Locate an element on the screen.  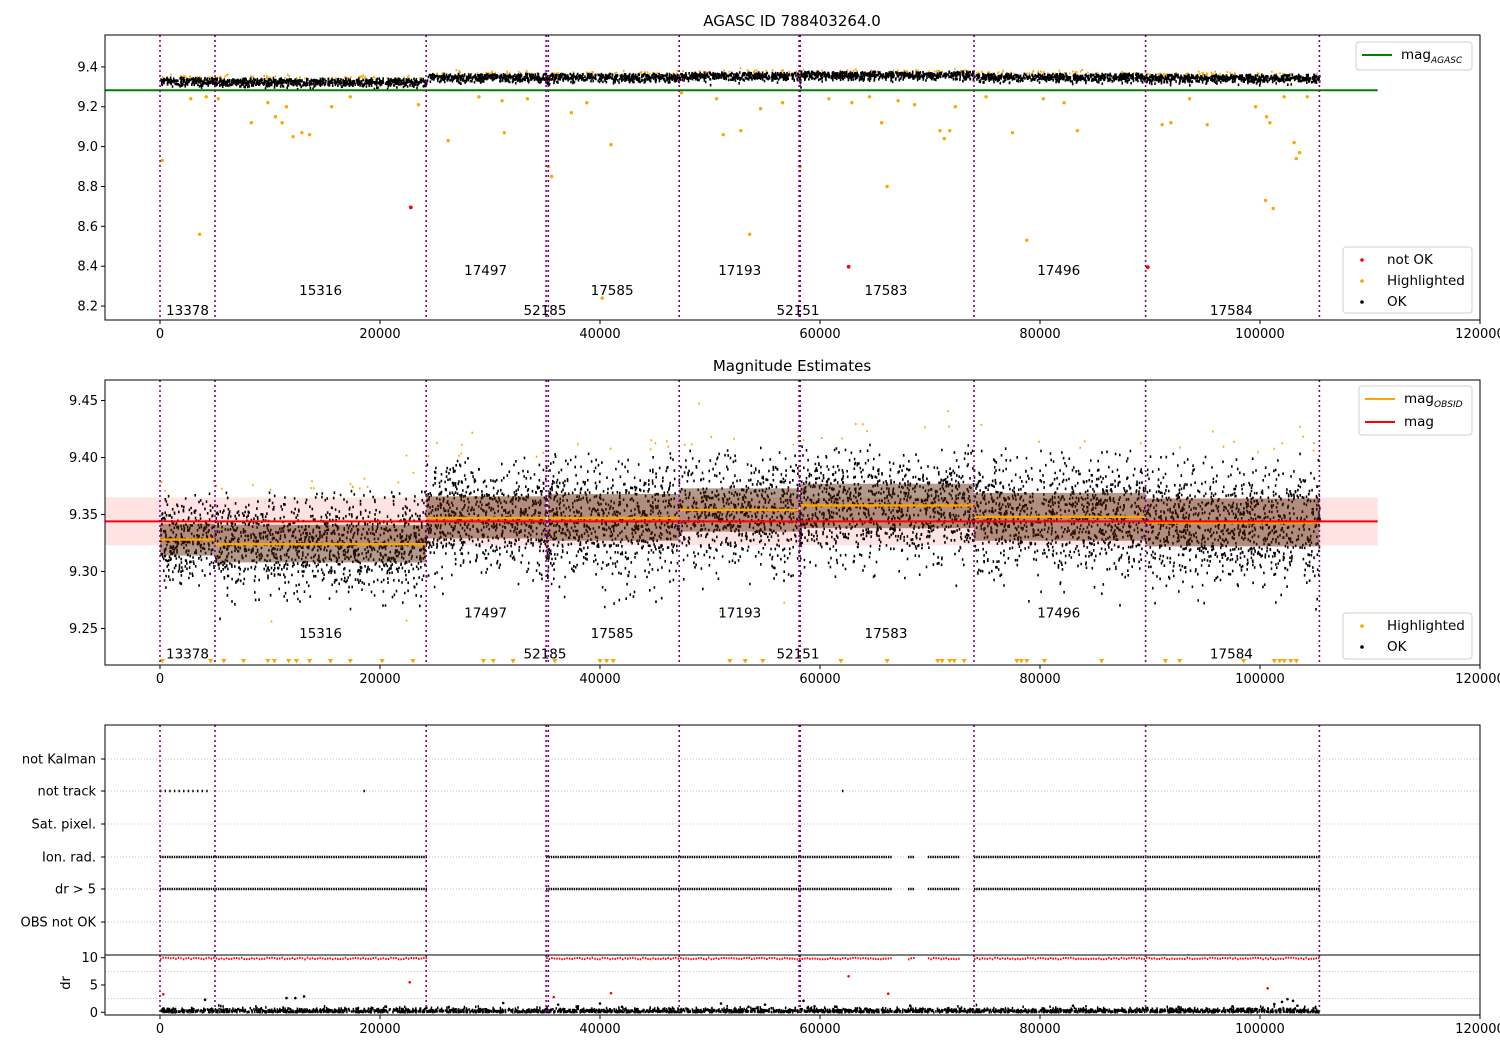
ok-points-band is located at coordinates (740, 80).